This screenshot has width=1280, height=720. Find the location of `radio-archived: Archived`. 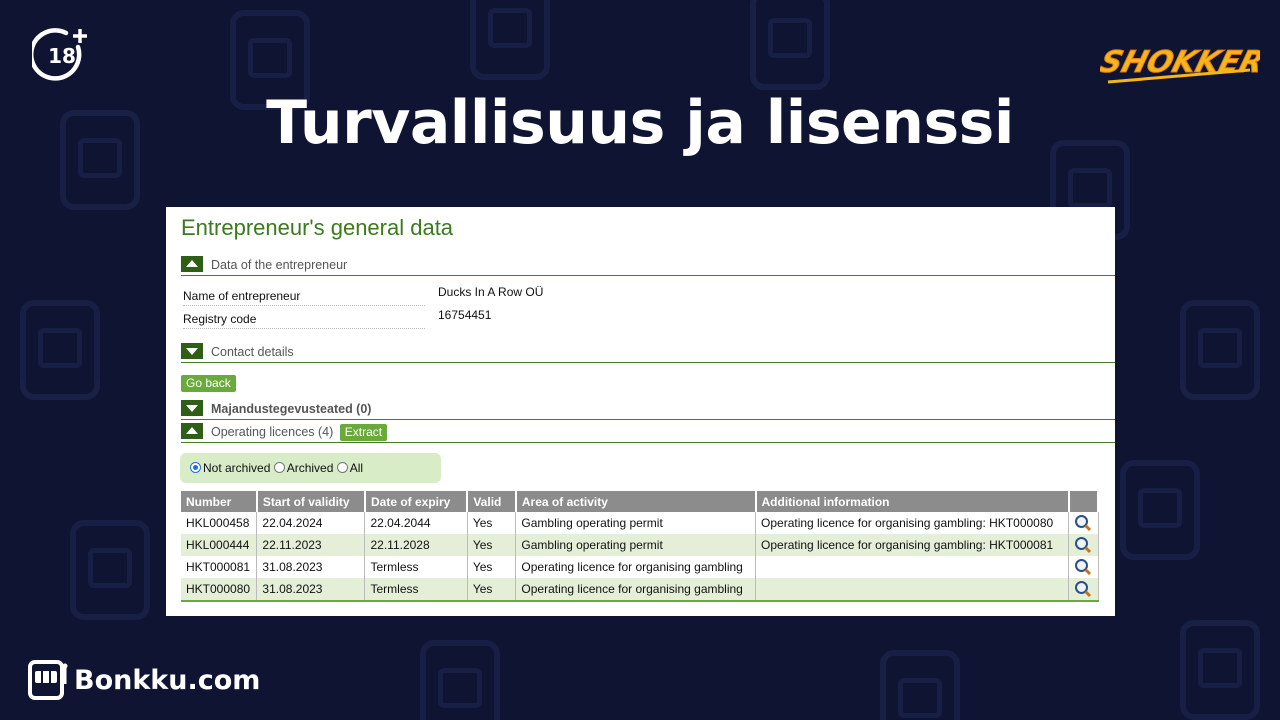

radio-archived: Archived is located at coordinates (303, 468).